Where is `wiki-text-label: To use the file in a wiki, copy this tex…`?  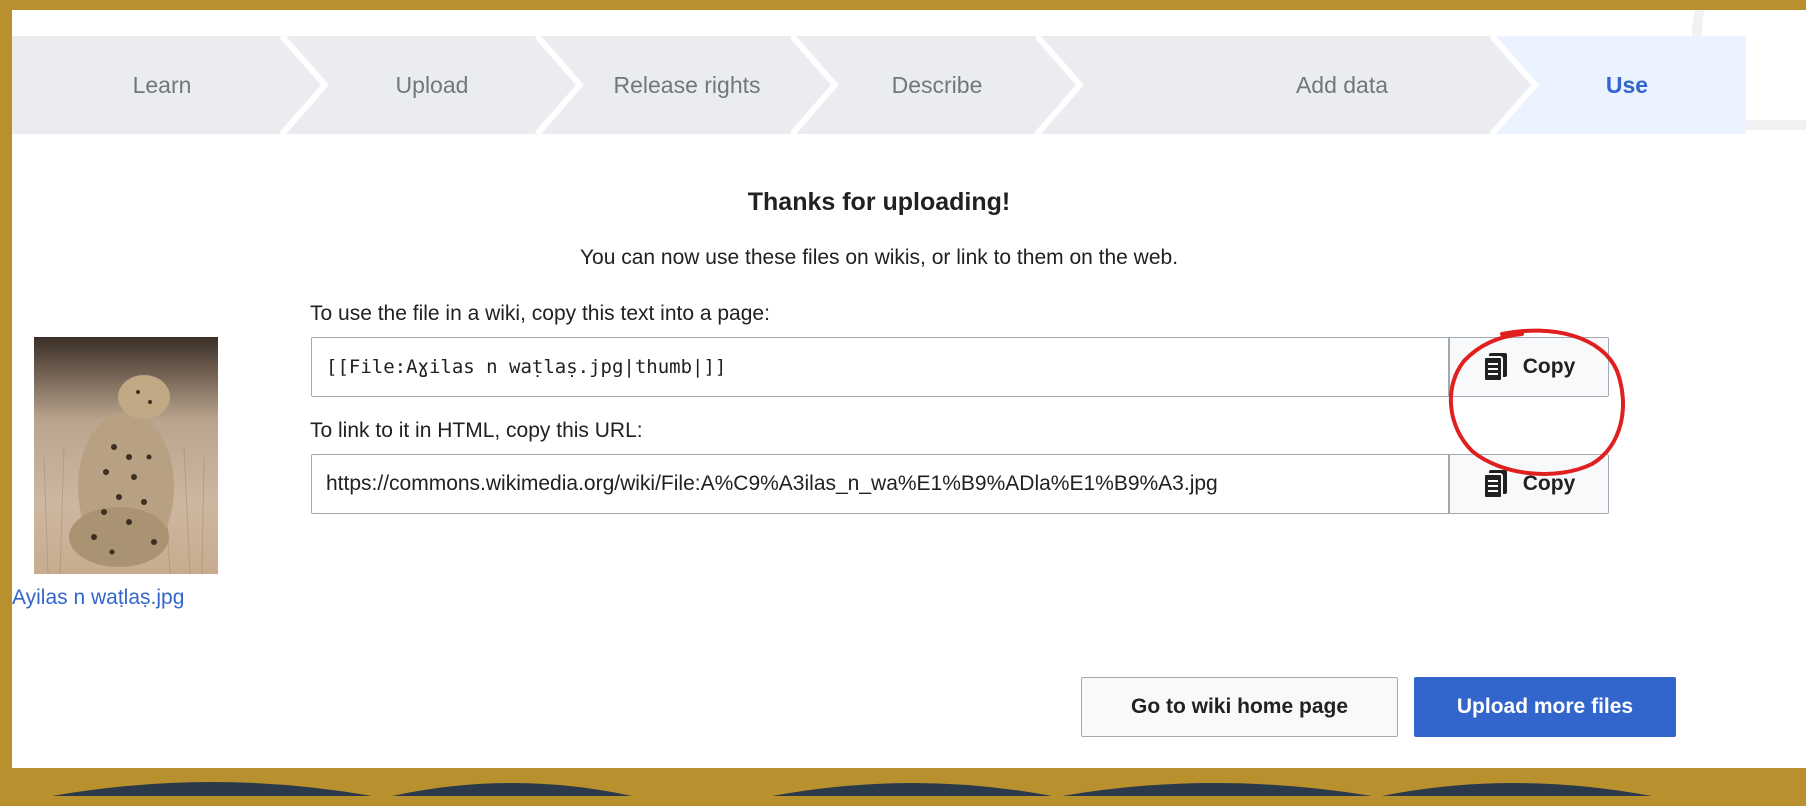
wiki-text-label: To use the file in a wiki, copy this tex… is located at coordinates (540, 313).